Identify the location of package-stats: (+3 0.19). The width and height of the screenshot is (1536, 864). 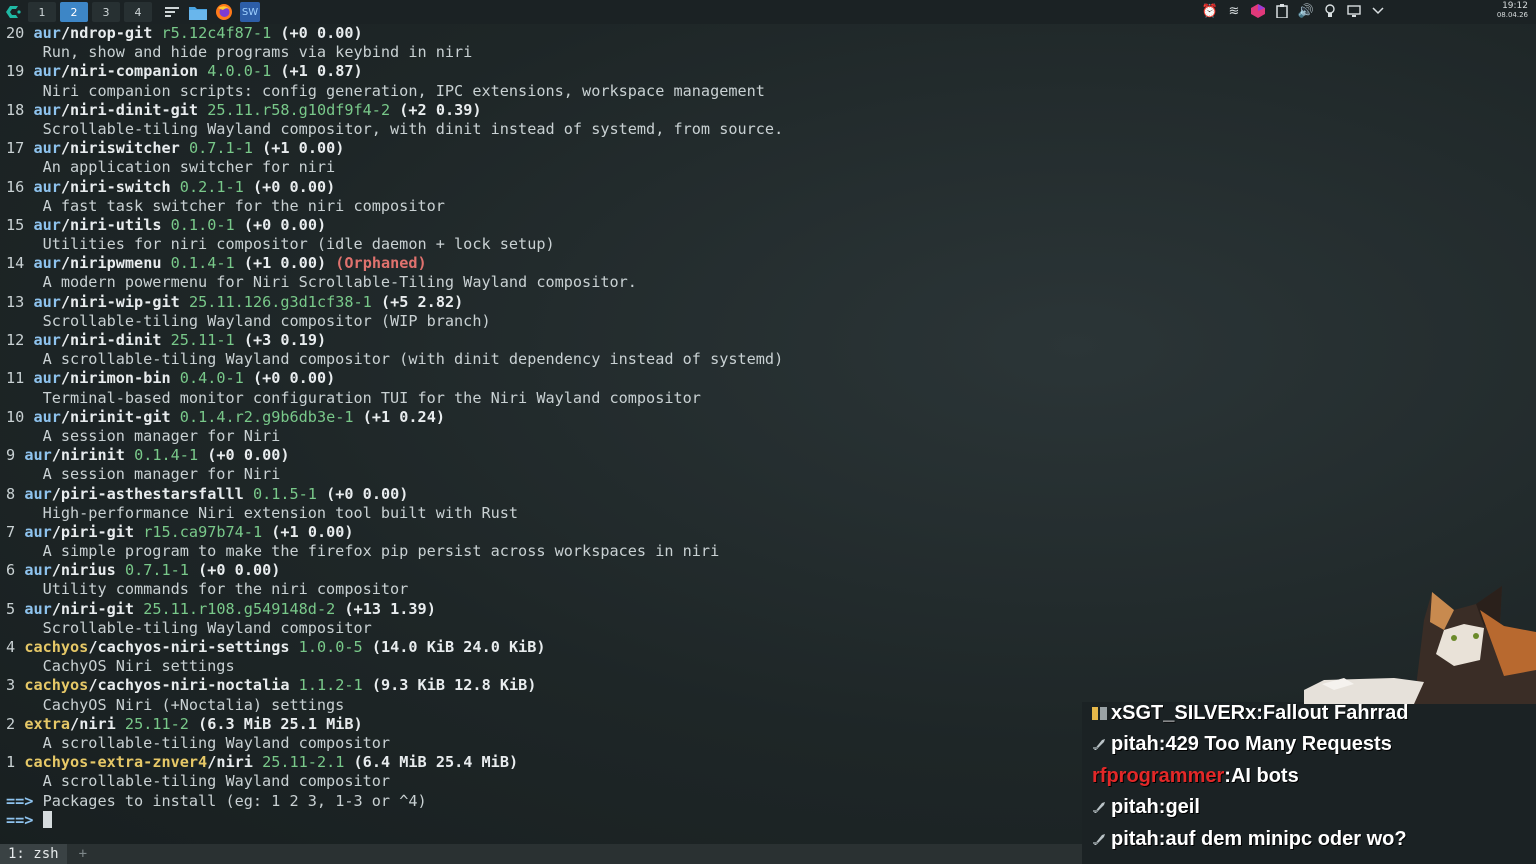
(285, 340).